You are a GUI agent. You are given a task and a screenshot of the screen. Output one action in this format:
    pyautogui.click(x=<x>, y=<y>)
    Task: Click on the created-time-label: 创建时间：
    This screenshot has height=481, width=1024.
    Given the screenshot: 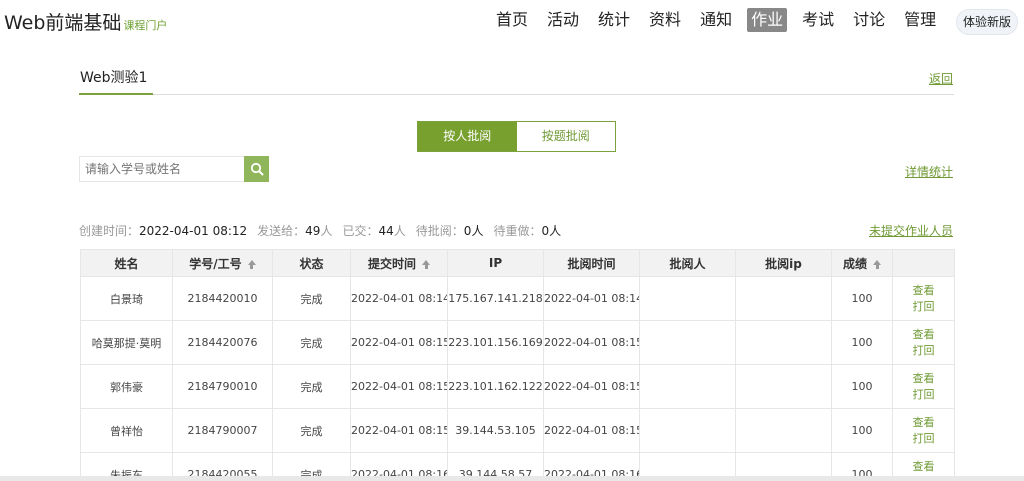 What is the action you would take?
    pyautogui.click(x=109, y=231)
    